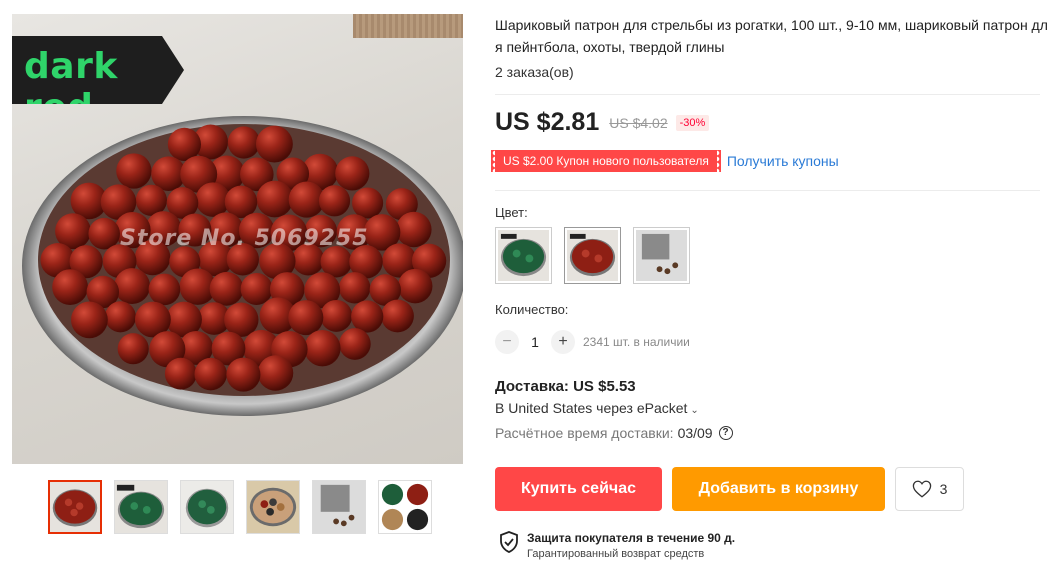 The image size is (1048, 567). What do you see at coordinates (636, 342) in the screenshot?
I see `stock-count: 2341 шт. в наличии` at bounding box center [636, 342].